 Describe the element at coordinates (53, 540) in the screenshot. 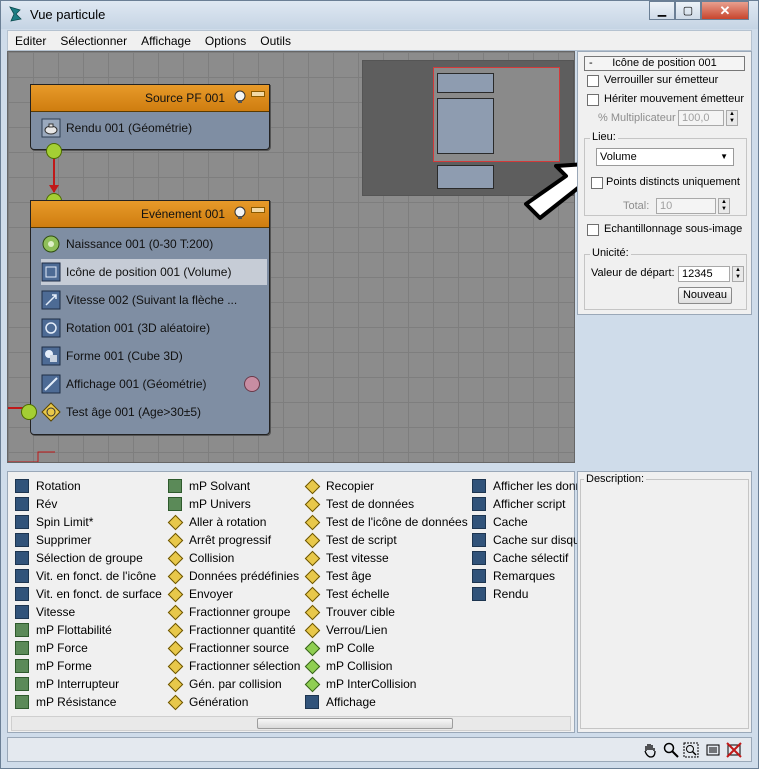

I see `depot-item: Supprimer` at that location.